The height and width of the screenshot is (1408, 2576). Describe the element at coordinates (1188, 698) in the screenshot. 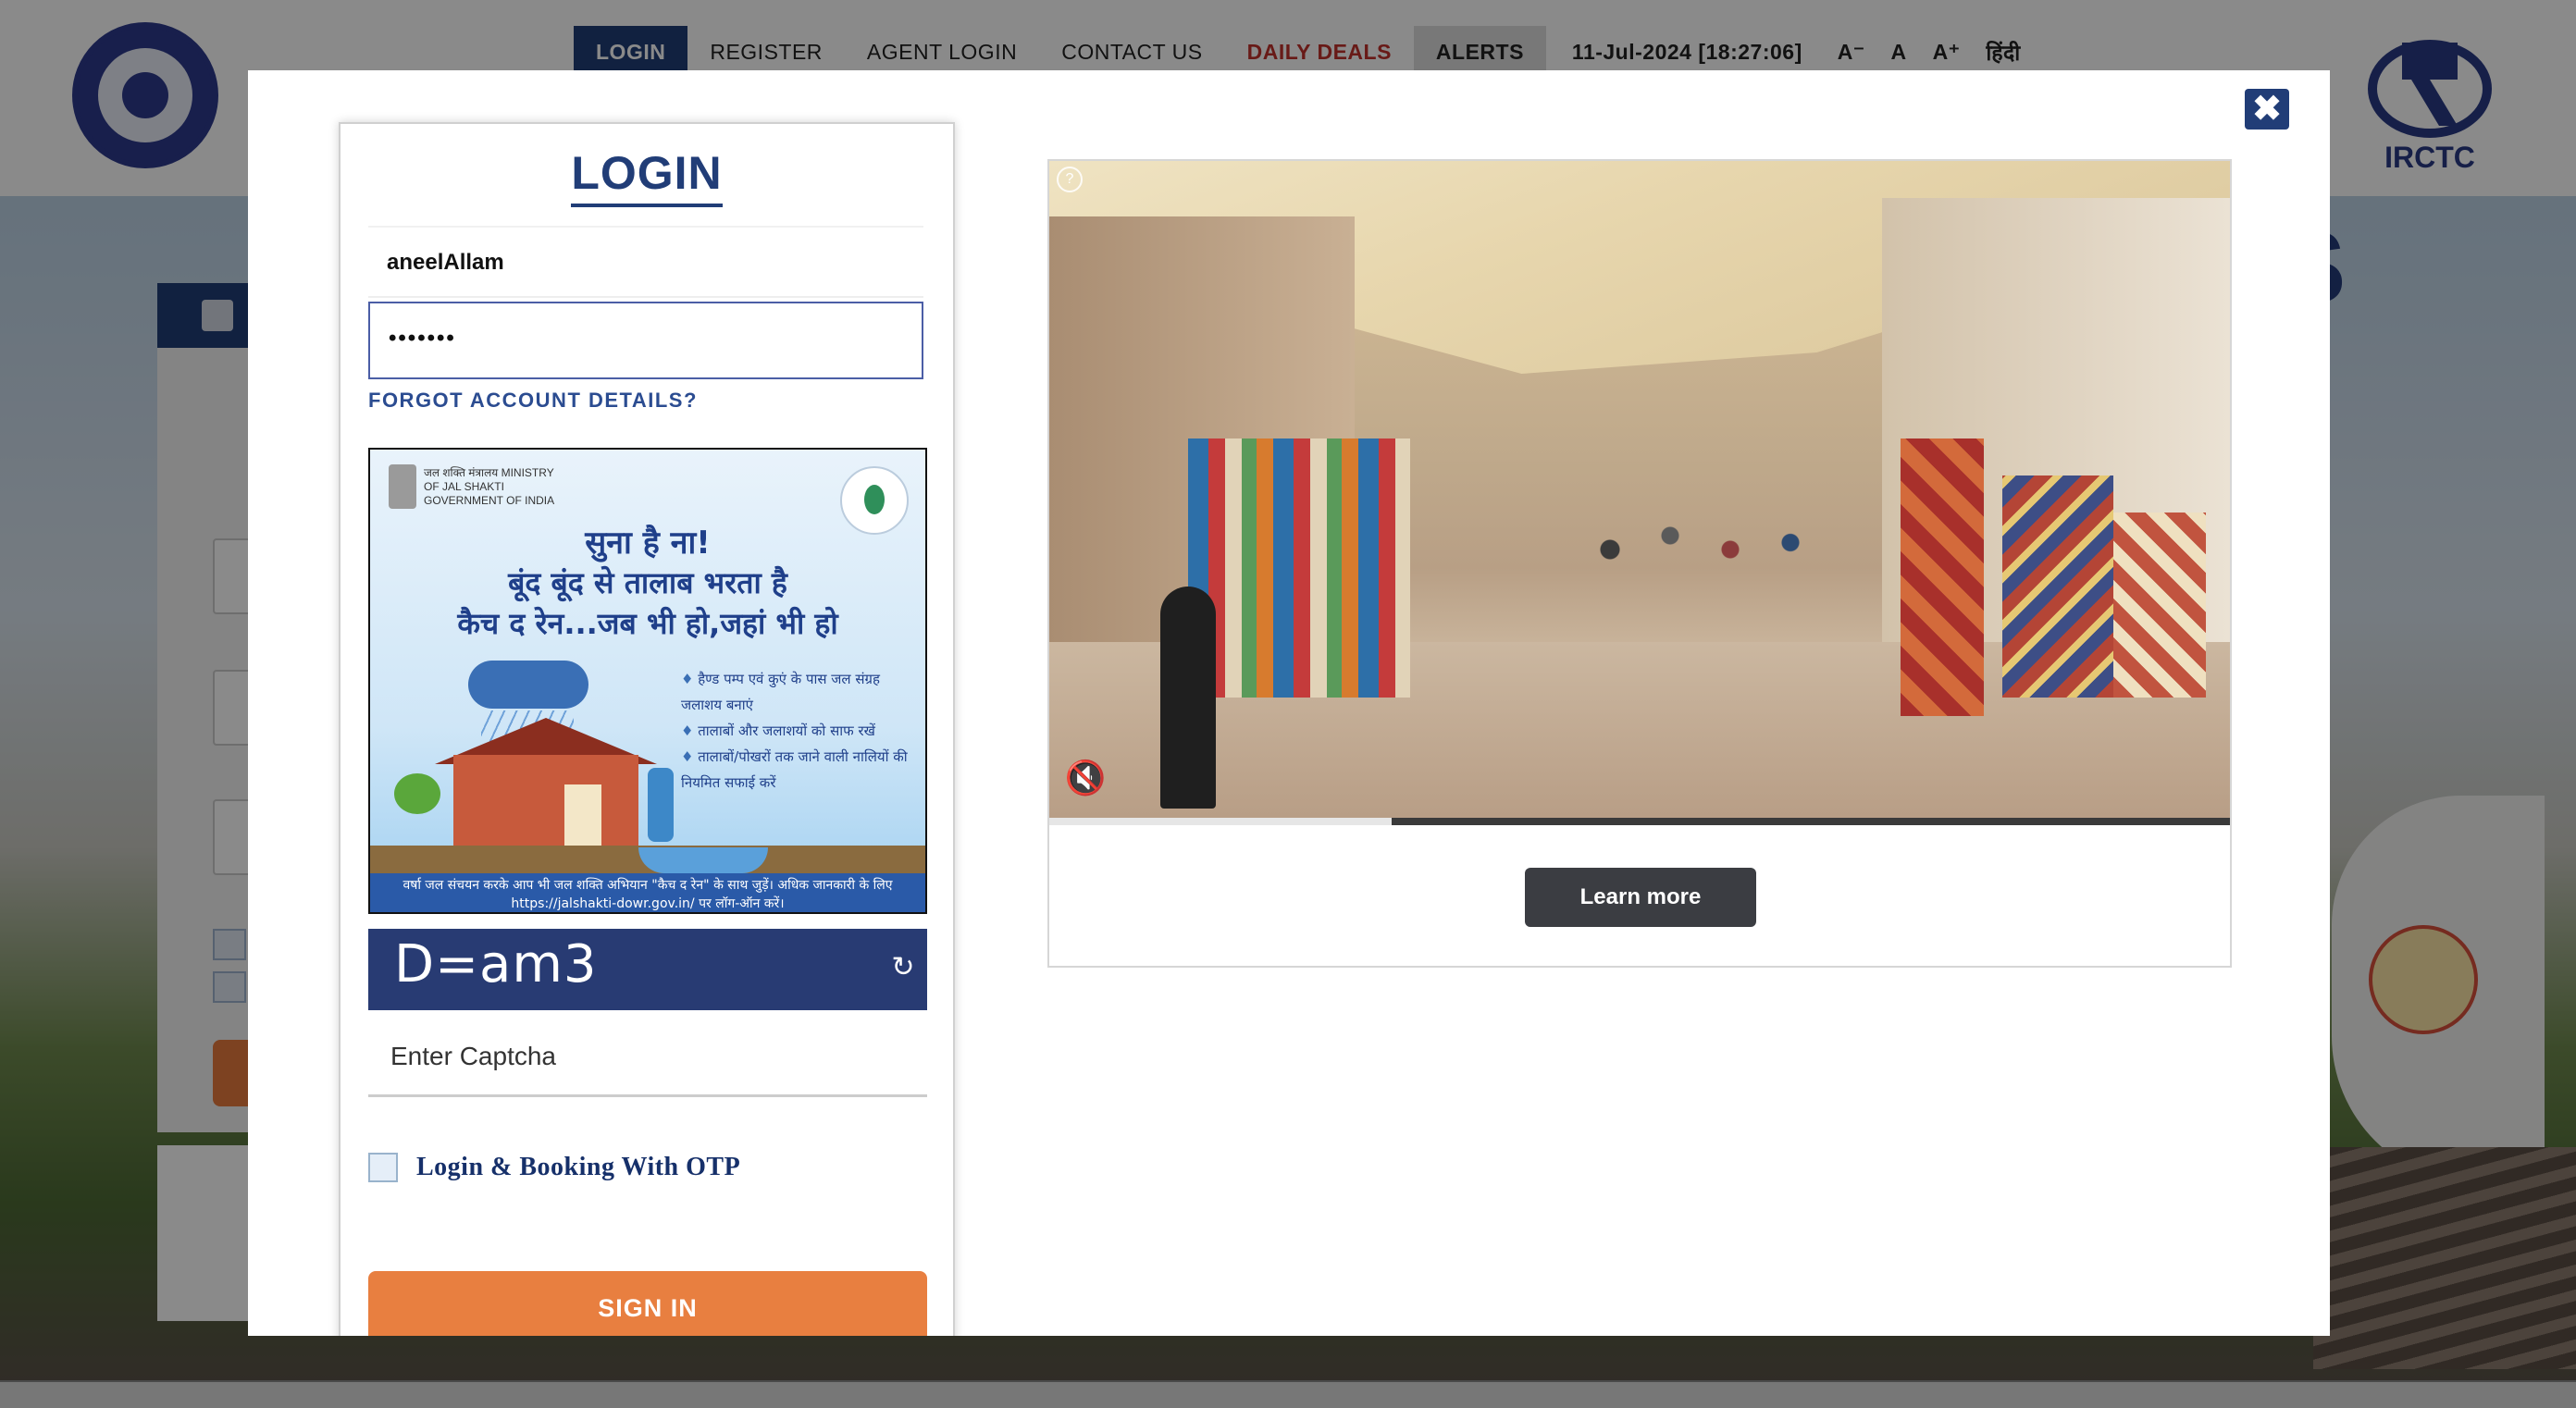

I see `market-shopper` at that location.